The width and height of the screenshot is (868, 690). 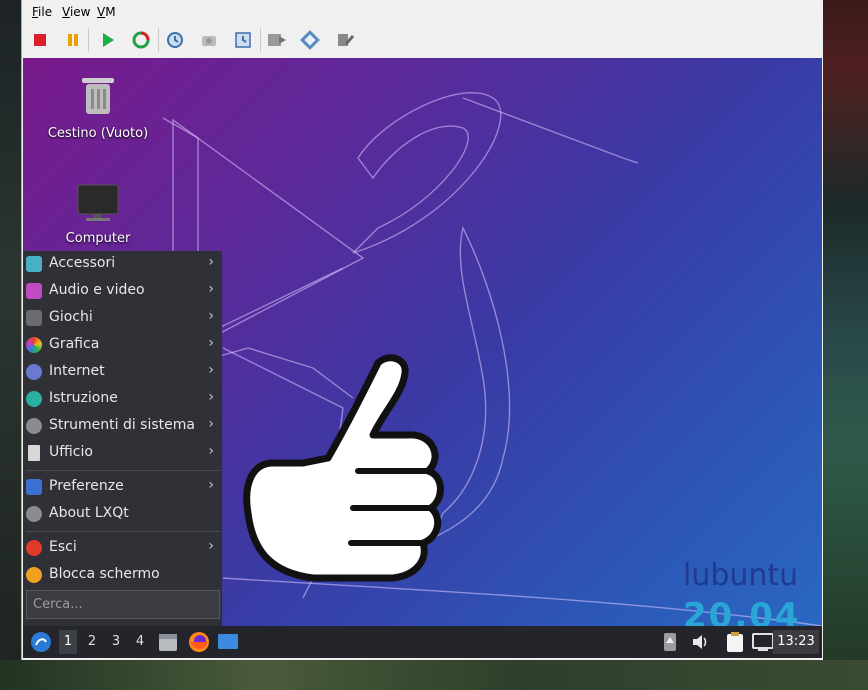 I want to click on pause-icon, so click(x=73, y=40).